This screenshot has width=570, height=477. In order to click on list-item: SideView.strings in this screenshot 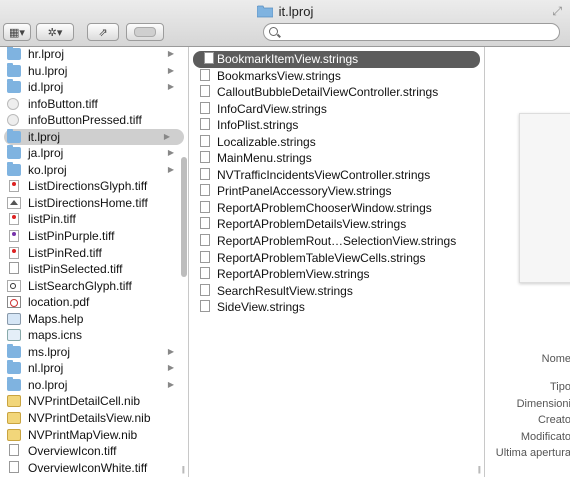, I will do `click(336, 307)`.